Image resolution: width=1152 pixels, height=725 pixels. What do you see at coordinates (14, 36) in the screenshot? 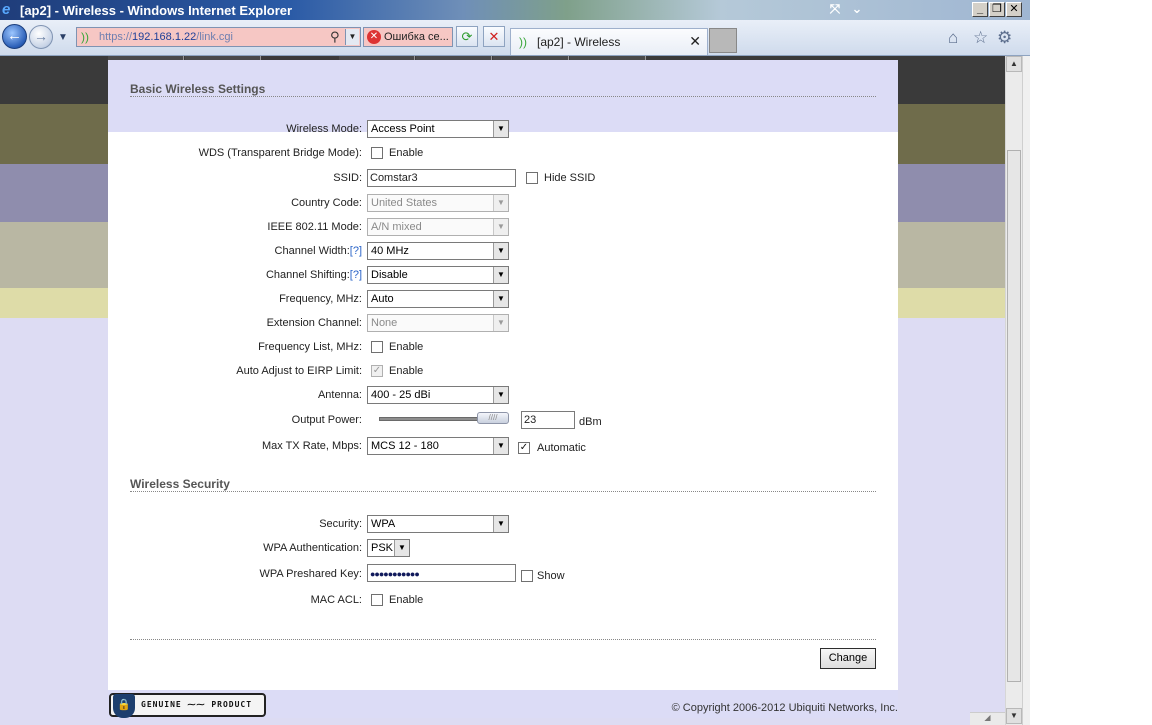
I see `back-button: ←` at bounding box center [14, 36].